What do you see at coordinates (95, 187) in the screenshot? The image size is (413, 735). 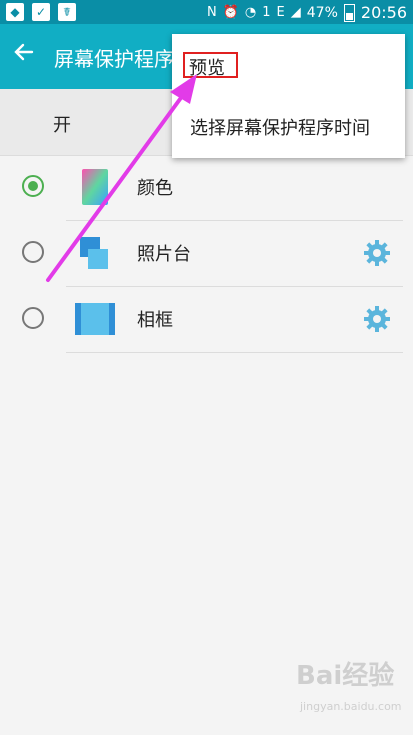 I see `color-thumbnail-icon` at bounding box center [95, 187].